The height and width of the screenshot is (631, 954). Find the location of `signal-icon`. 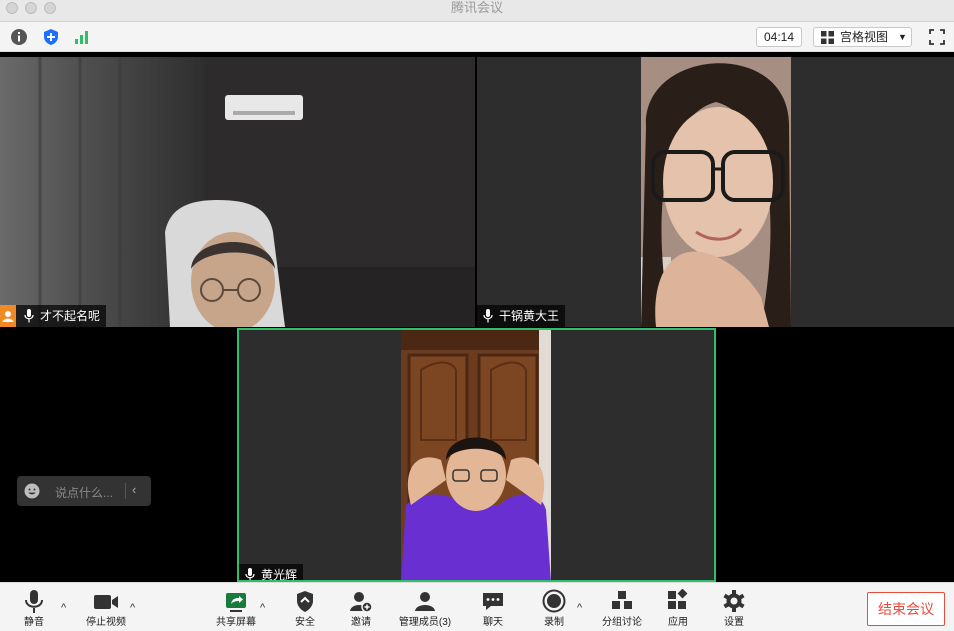

signal-icon is located at coordinates (82, 37).